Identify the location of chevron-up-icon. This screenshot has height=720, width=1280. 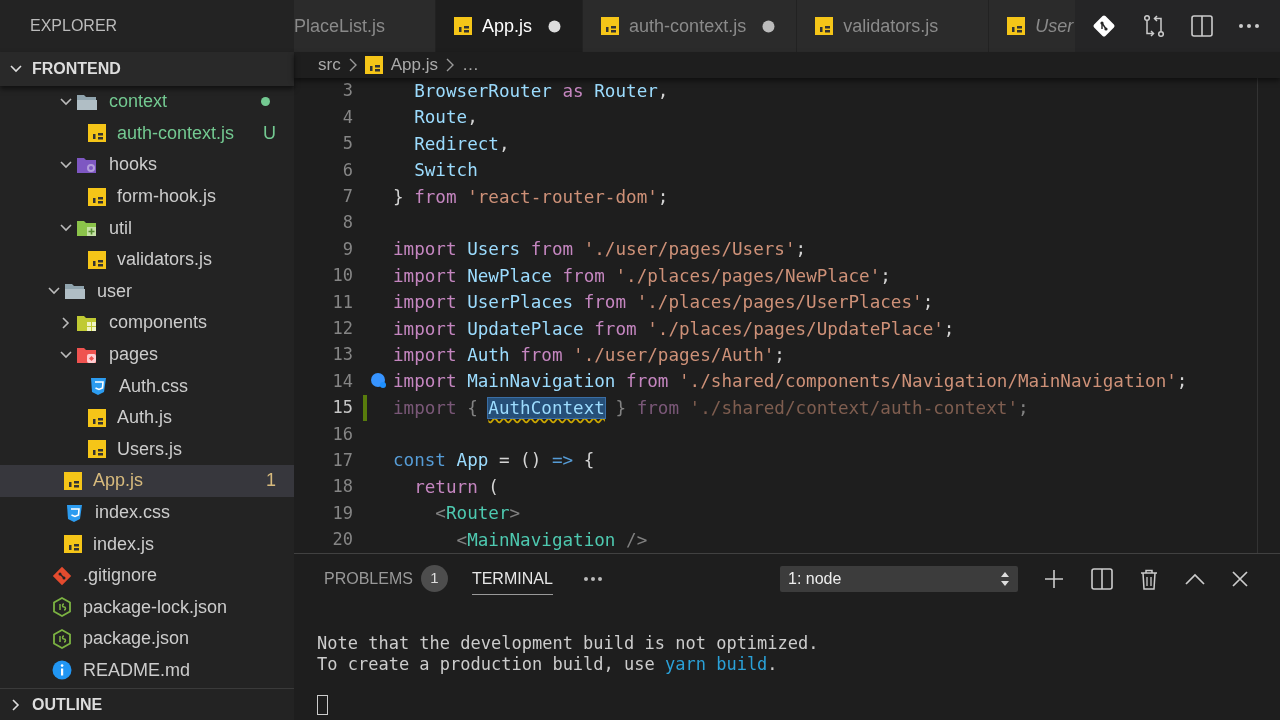
(1195, 579).